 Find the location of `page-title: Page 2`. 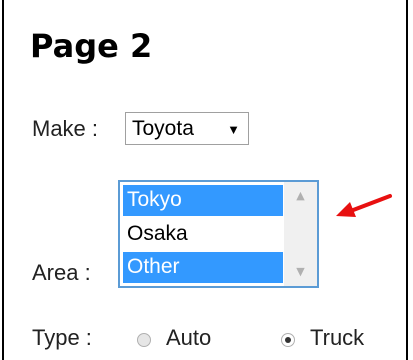

page-title: Page 2 is located at coordinates (91, 46).